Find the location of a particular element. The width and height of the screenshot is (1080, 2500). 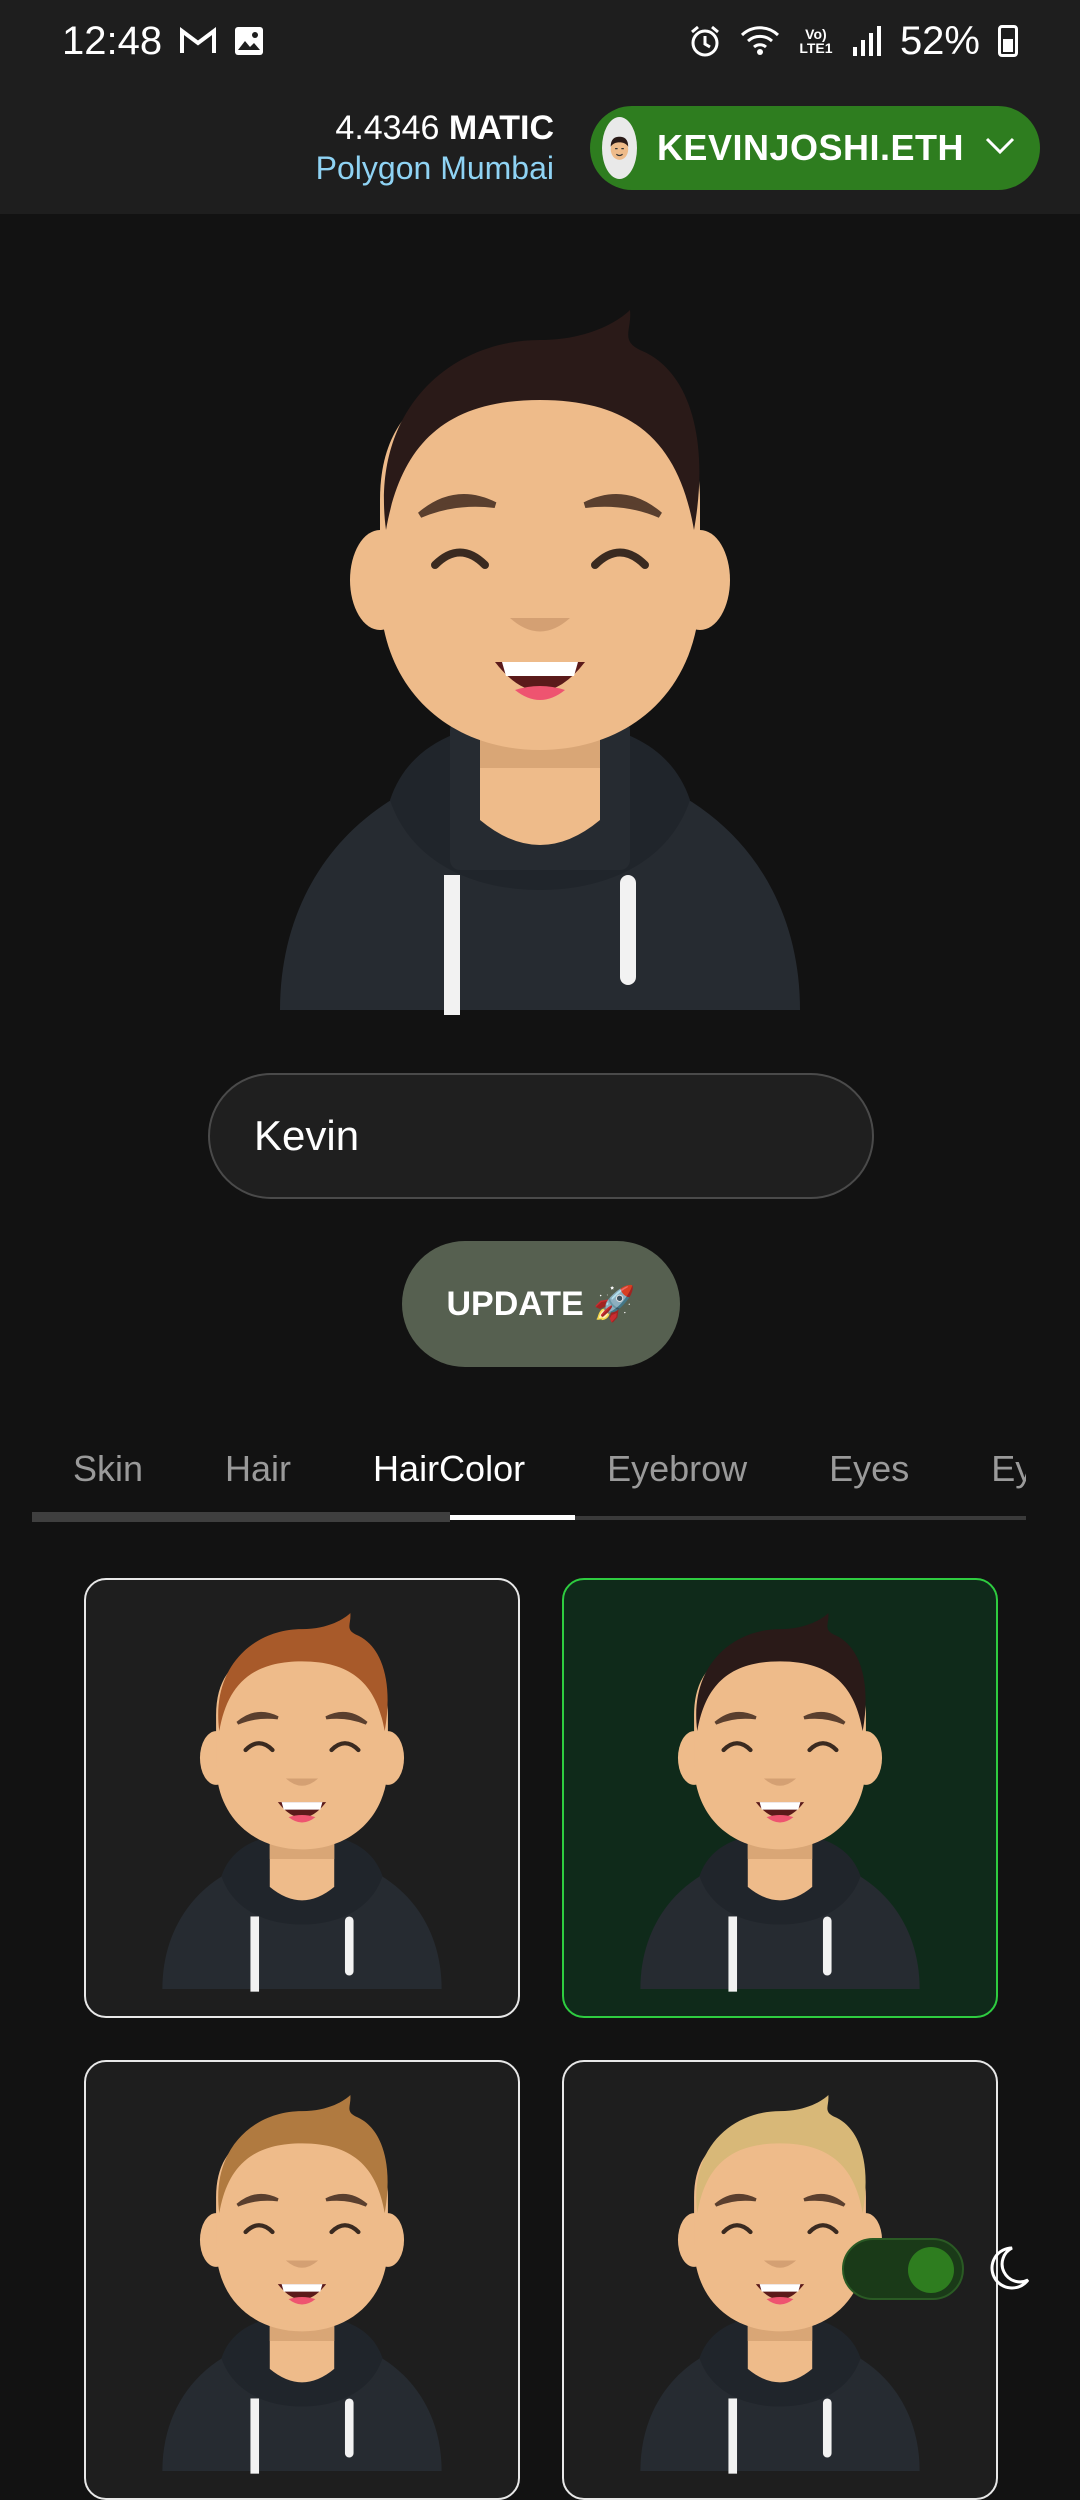

avatar-preview is located at coordinates (540, 662).